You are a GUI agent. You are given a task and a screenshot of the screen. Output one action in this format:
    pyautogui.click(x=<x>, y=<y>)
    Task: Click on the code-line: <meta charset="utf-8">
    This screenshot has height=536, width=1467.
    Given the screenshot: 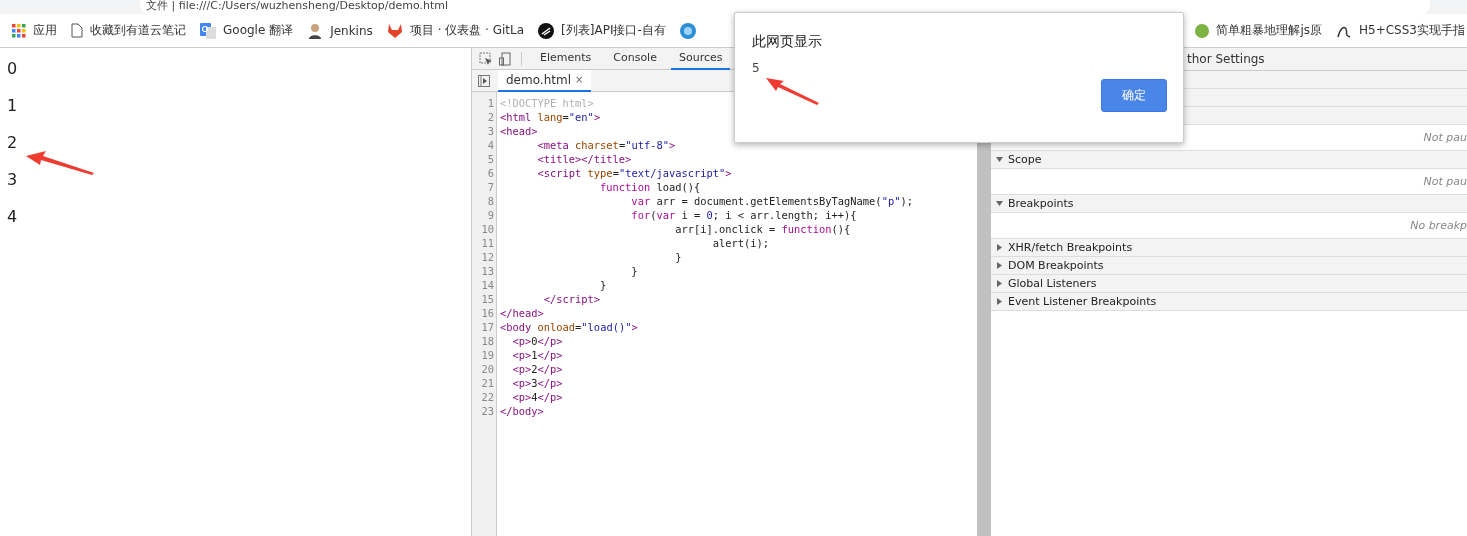 What is the action you would take?
    pyautogui.click(x=606, y=145)
    